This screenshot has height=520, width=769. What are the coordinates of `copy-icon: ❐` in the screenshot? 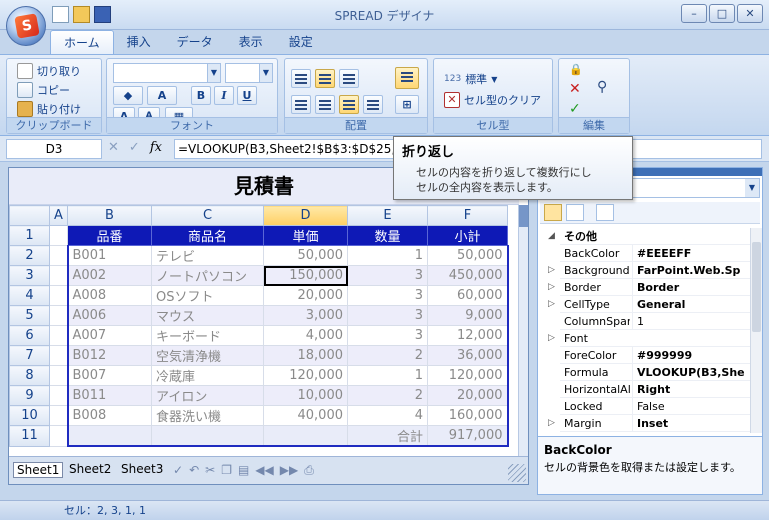 It's located at (226, 470).